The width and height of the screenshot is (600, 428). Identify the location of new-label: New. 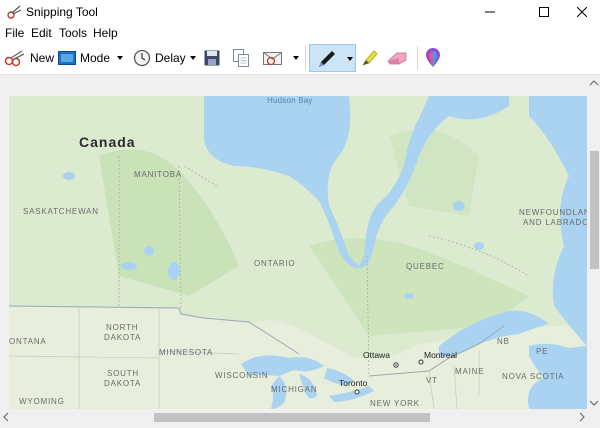
(42, 58).